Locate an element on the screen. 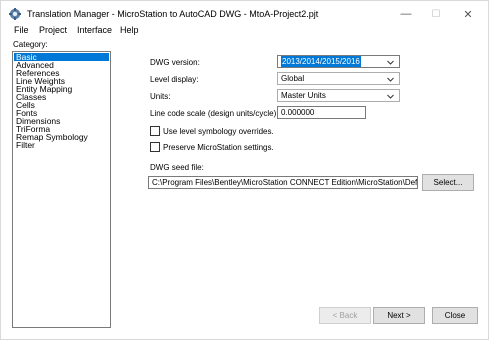 This screenshot has height=341, width=490. units-value: Master Units is located at coordinates (303, 95).